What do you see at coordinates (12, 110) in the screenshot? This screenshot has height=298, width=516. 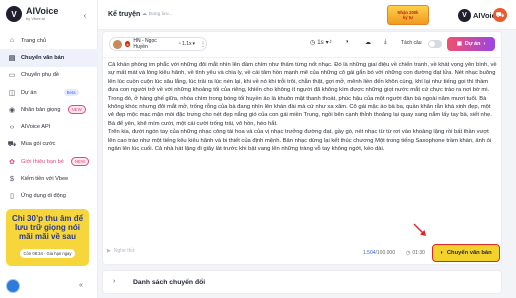 I see `voice-clone-icon: ◉` at bounding box center [12, 110].